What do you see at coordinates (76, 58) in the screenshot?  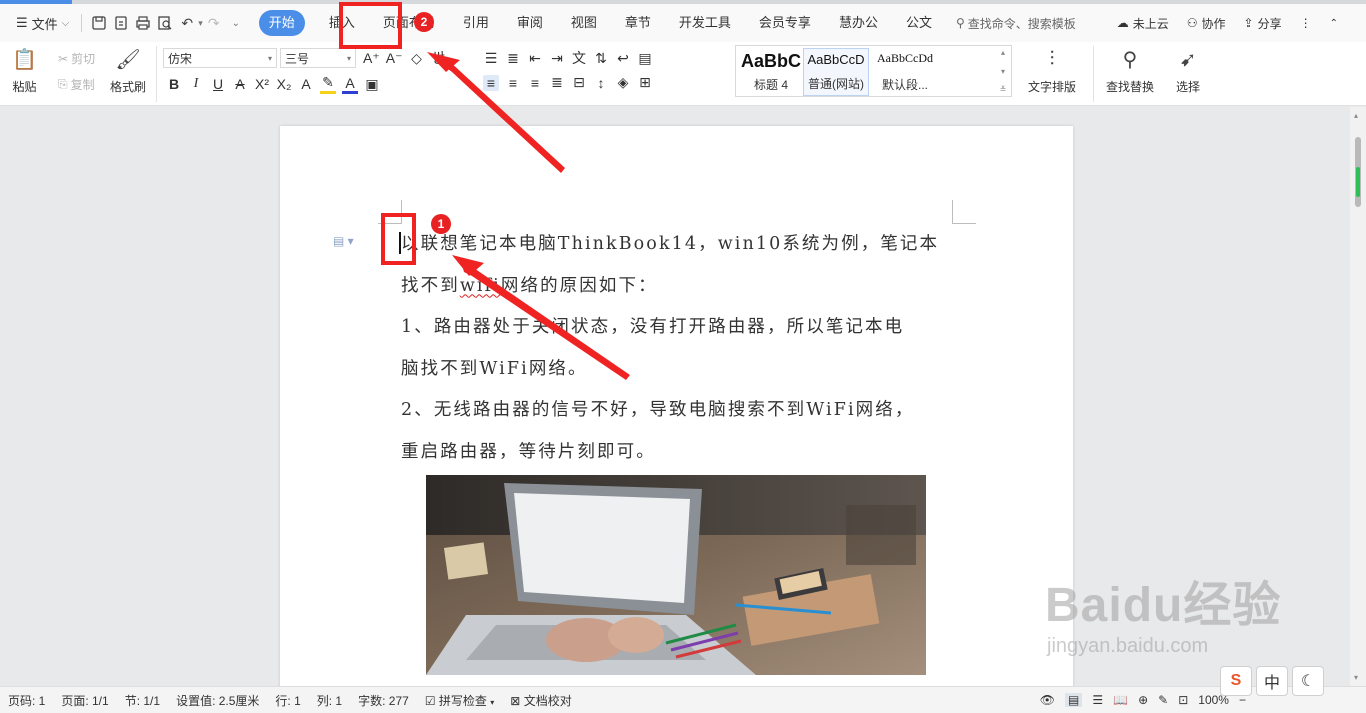 I see `cut-button: ✂ 剪切` at bounding box center [76, 58].